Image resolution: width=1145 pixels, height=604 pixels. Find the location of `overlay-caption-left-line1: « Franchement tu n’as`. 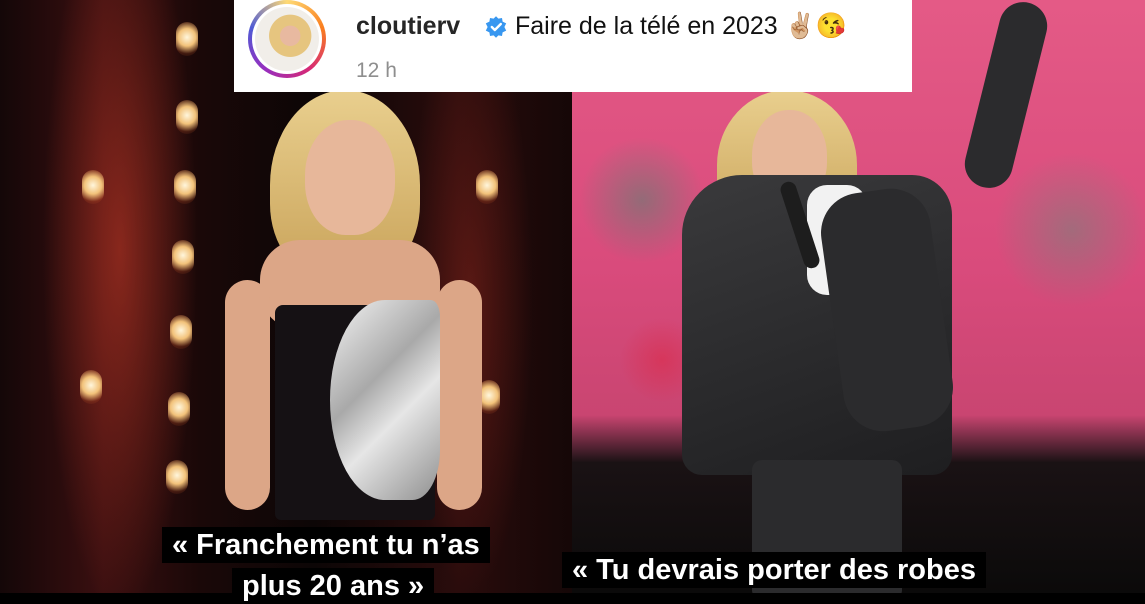

overlay-caption-left-line1: « Franchement tu n’as is located at coordinates (326, 545).